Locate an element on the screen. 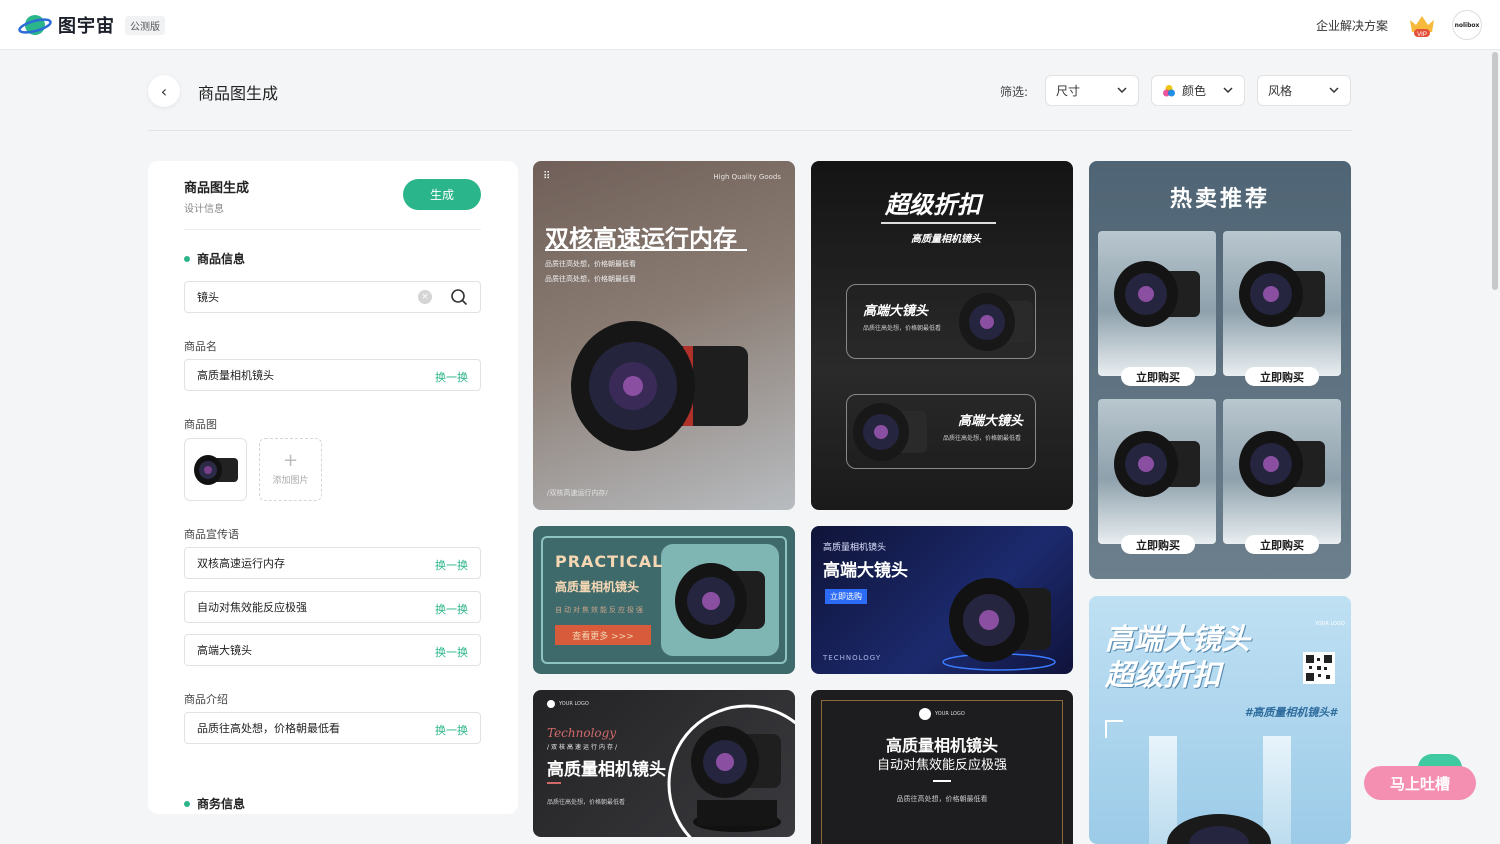 The image size is (1500, 844). style-filter-select: 风格 is located at coordinates (1304, 90).